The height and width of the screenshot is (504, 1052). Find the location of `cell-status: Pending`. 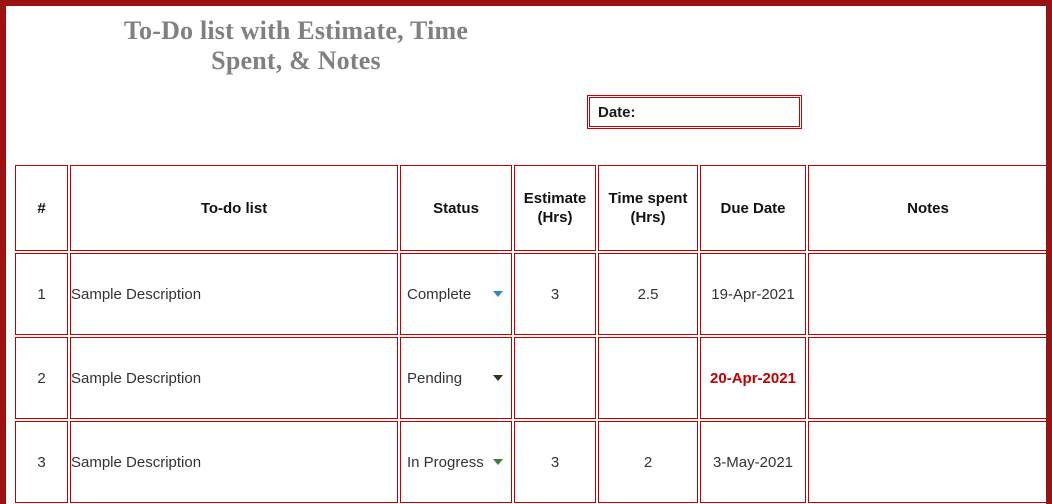

cell-status: Pending is located at coordinates (456, 378).